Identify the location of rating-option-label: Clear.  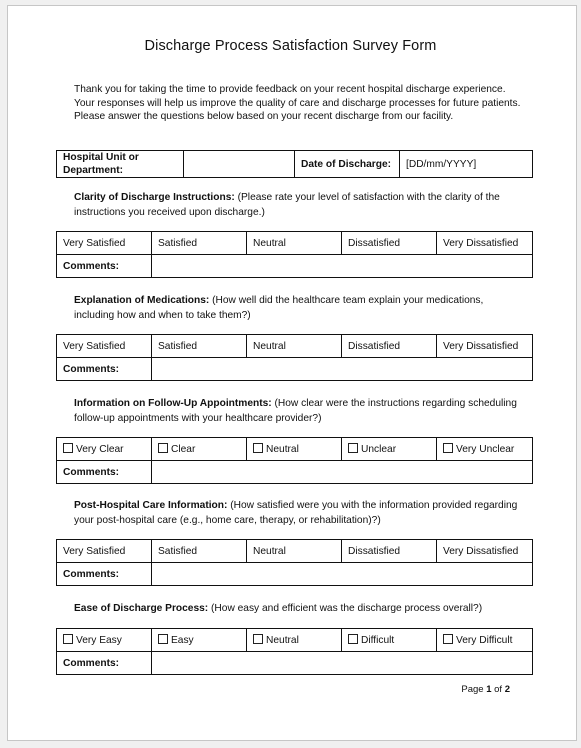
(183, 449).